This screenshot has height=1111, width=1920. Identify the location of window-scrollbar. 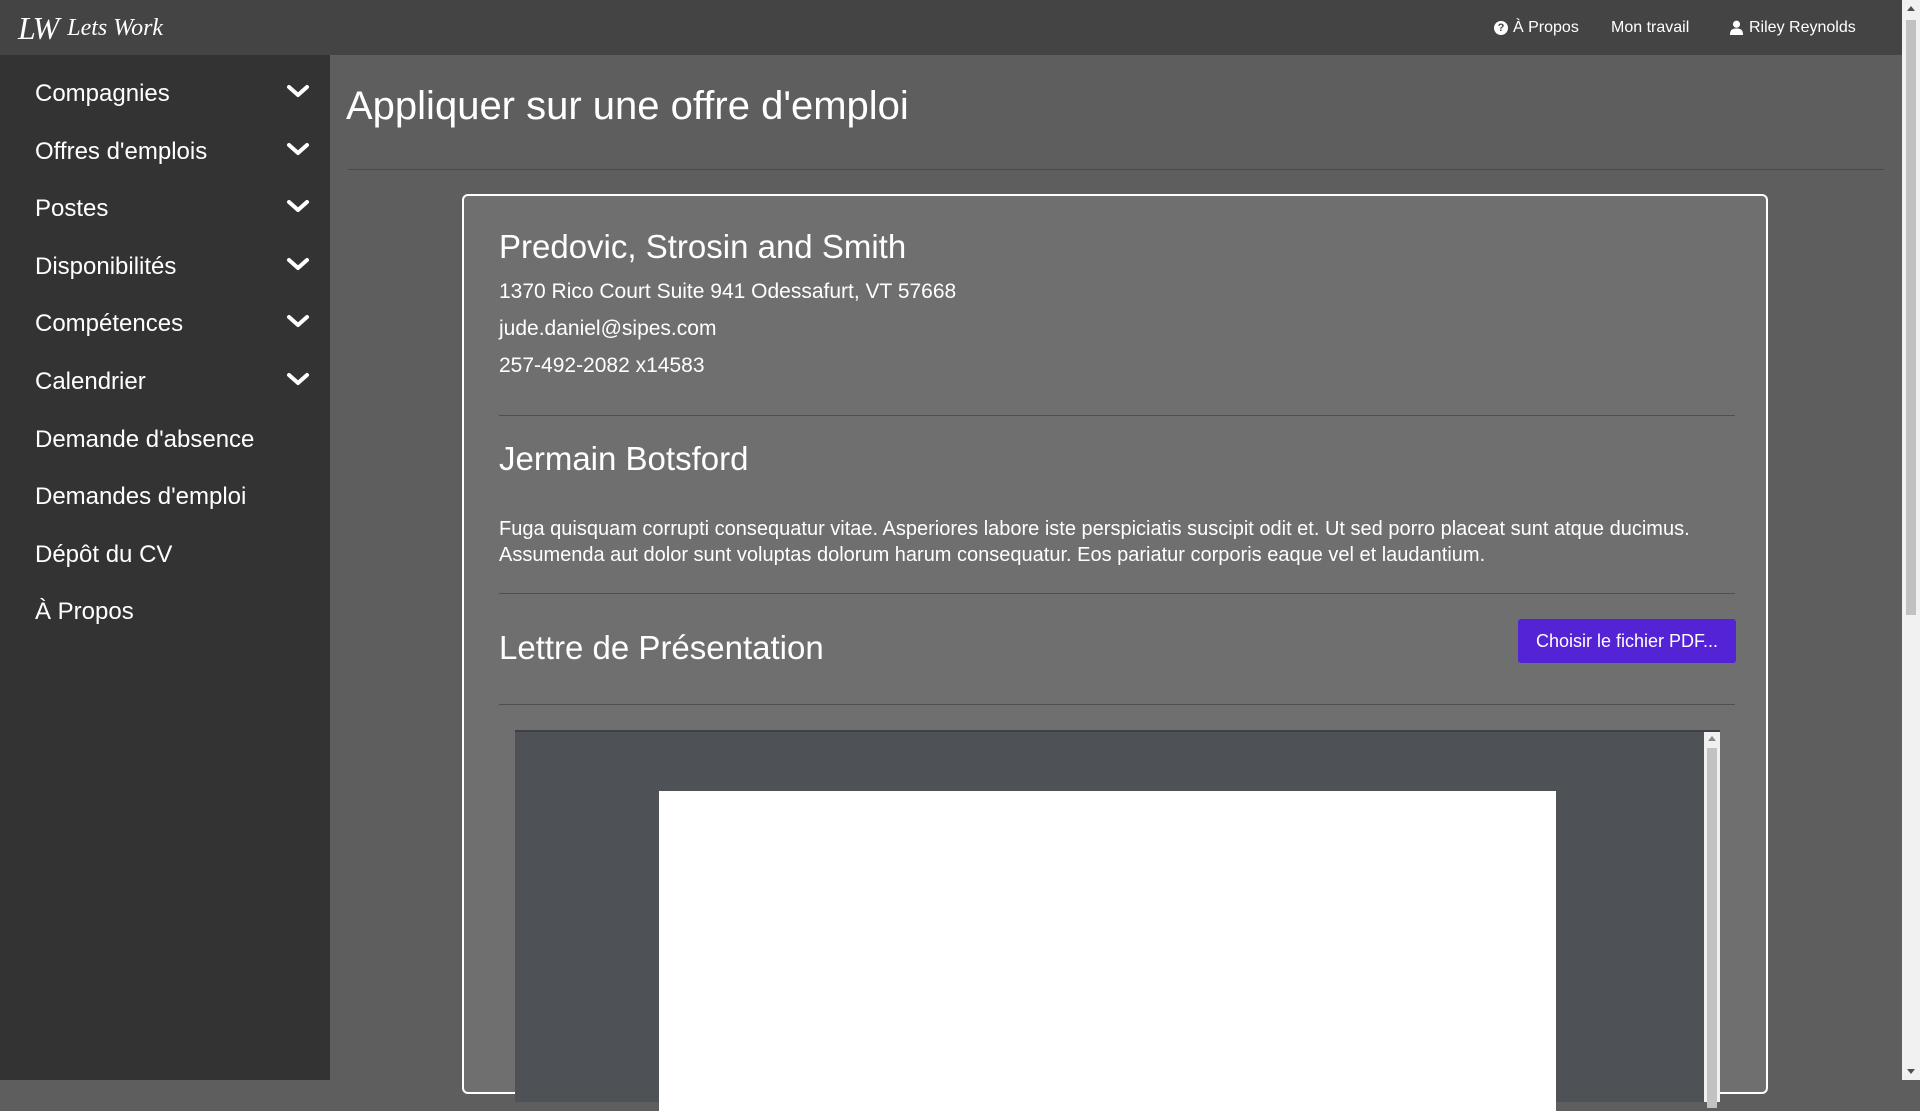
(1911, 540).